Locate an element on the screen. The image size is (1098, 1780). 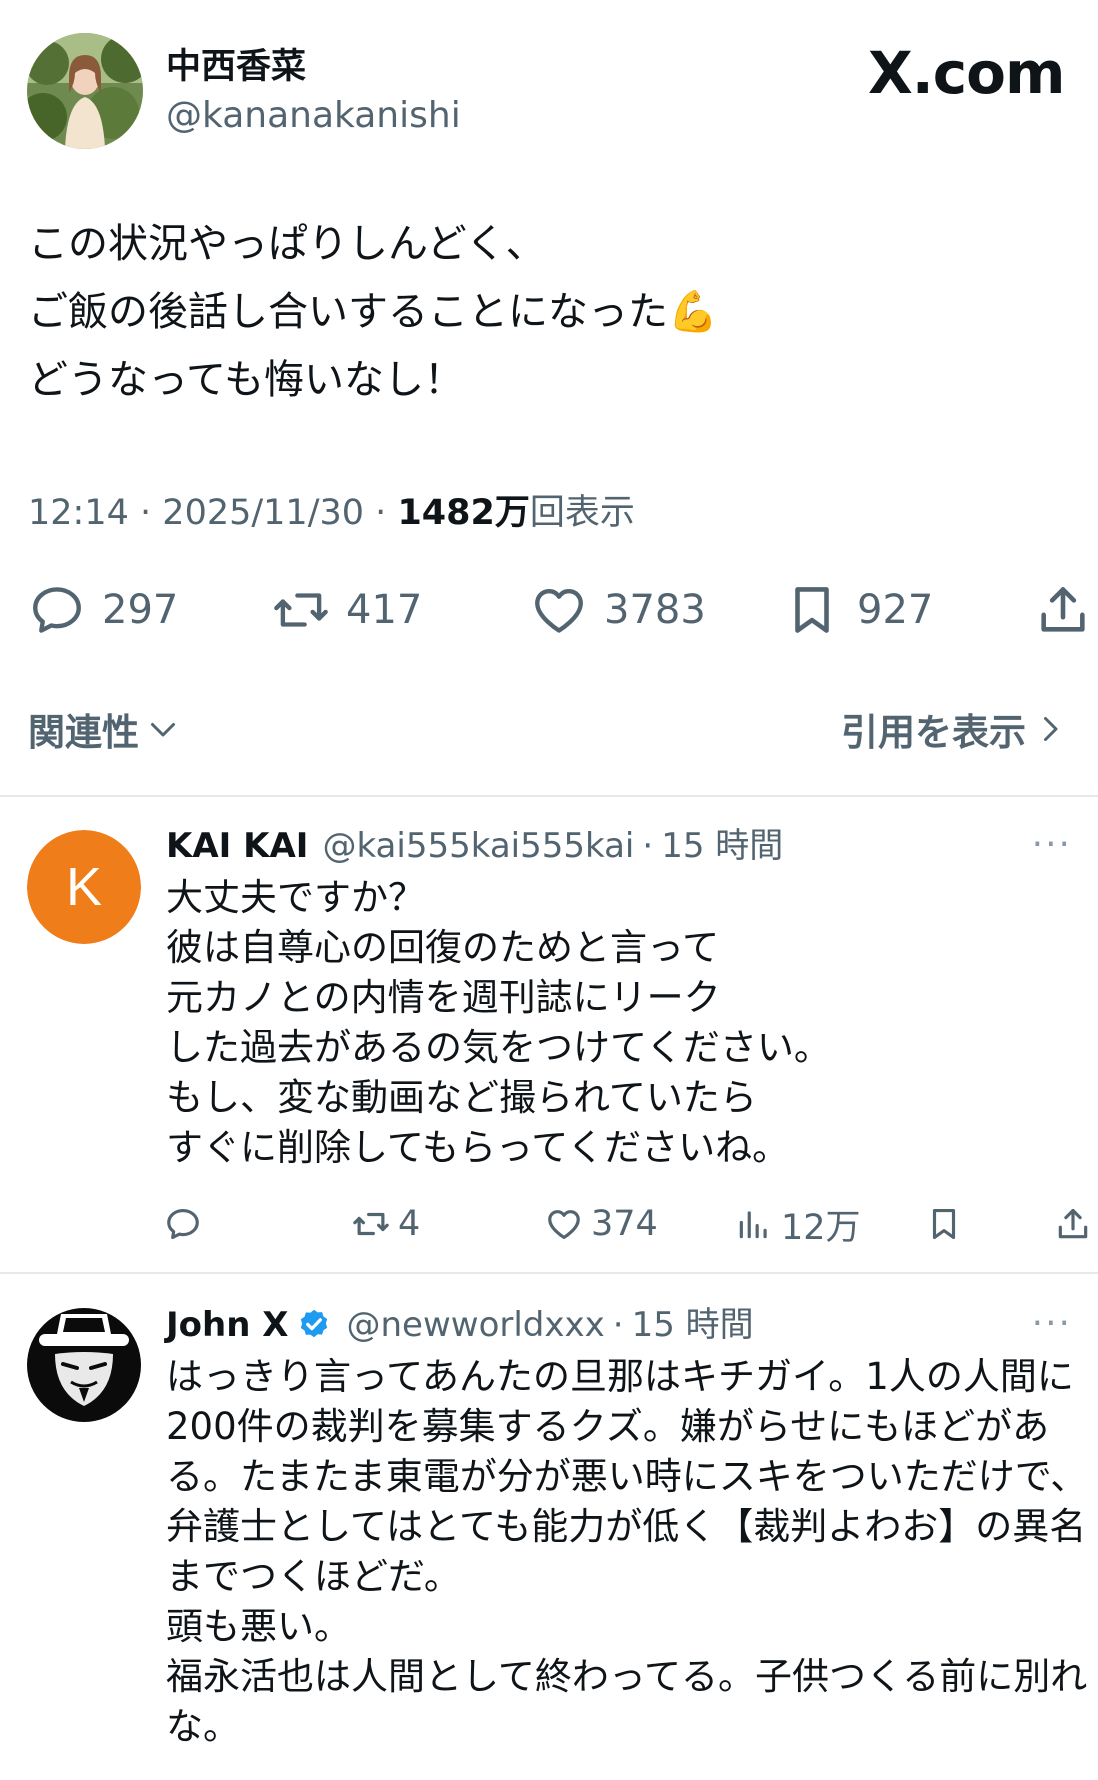
reply-text-line: な。 is located at coordinates (203, 1726).